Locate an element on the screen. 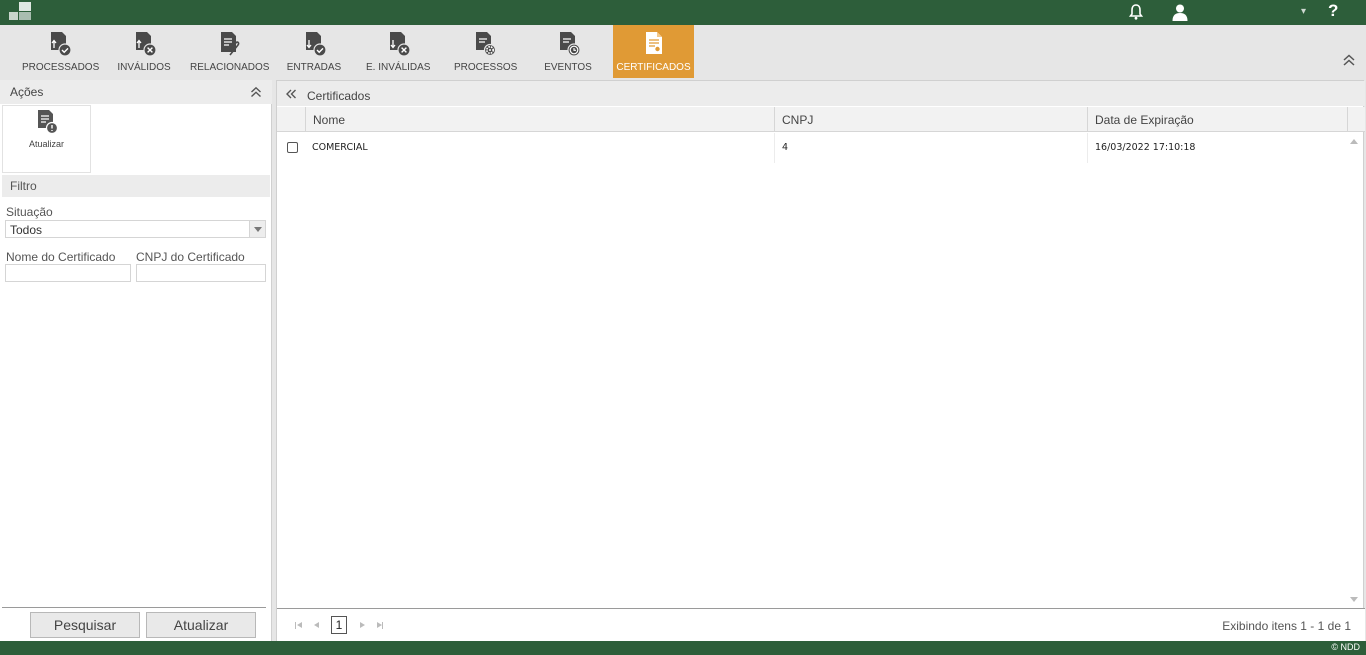 This screenshot has width=1366, height=655. collapse-acoes-icon is located at coordinates (256, 92).